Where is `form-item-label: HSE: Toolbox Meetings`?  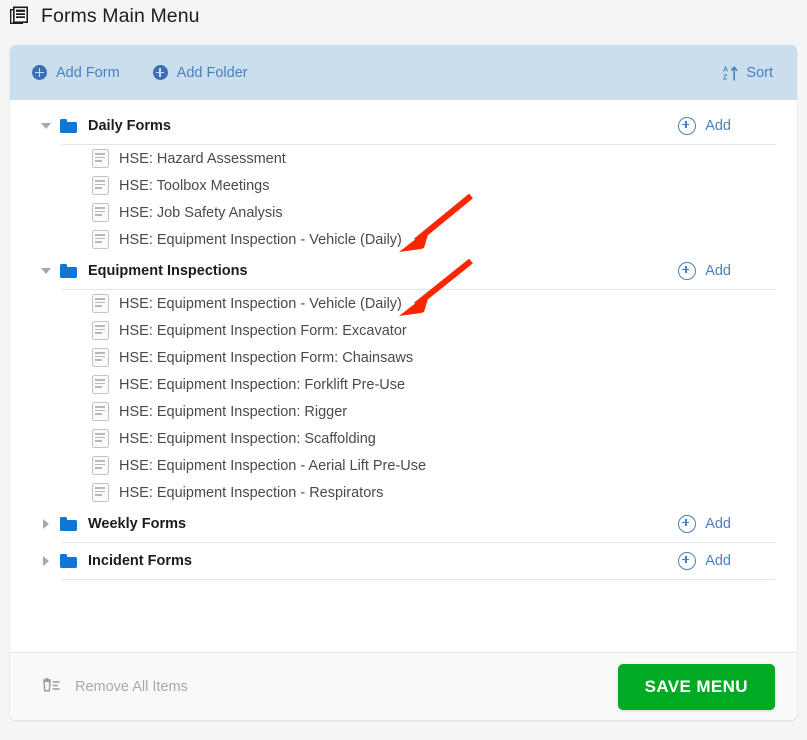 form-item-label: HSE: Toolbox Meetings is located at coordinates (194, 185).